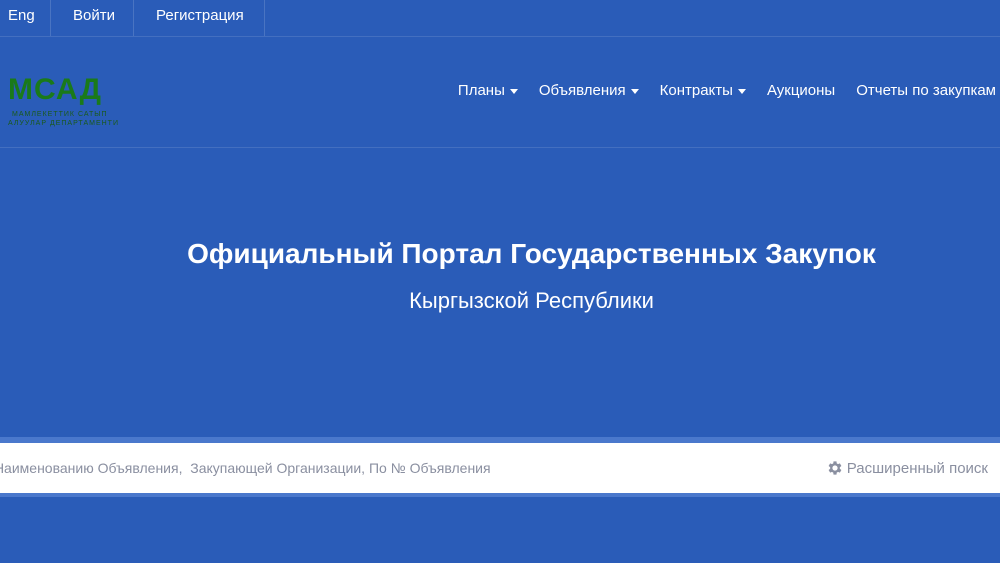  I want to click on advanced-search-button: Расширенный поиск, so click(907, 468).